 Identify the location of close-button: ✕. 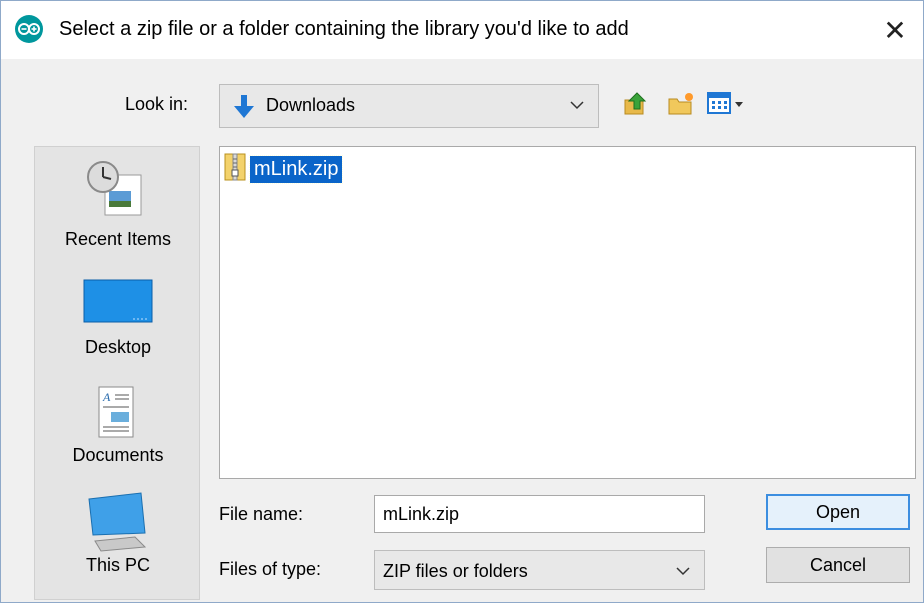
(895, 30).